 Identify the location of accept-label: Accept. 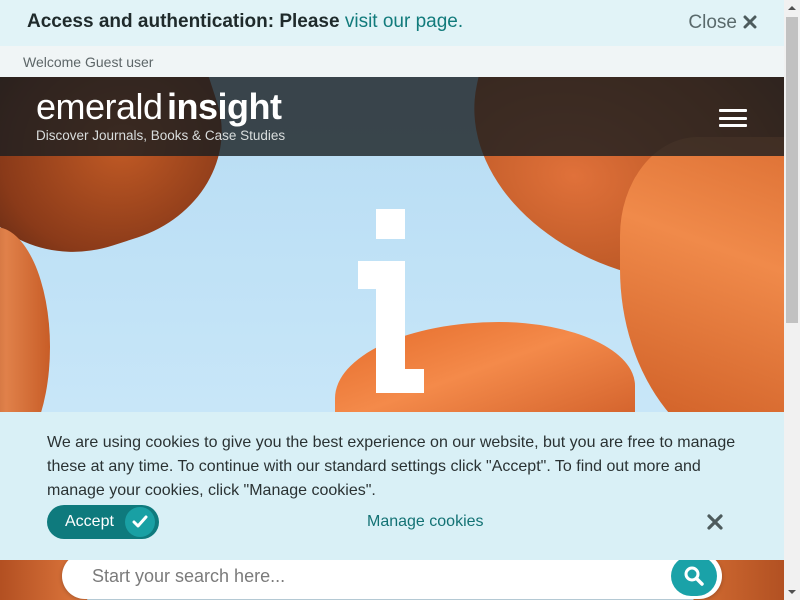
(89, 521).